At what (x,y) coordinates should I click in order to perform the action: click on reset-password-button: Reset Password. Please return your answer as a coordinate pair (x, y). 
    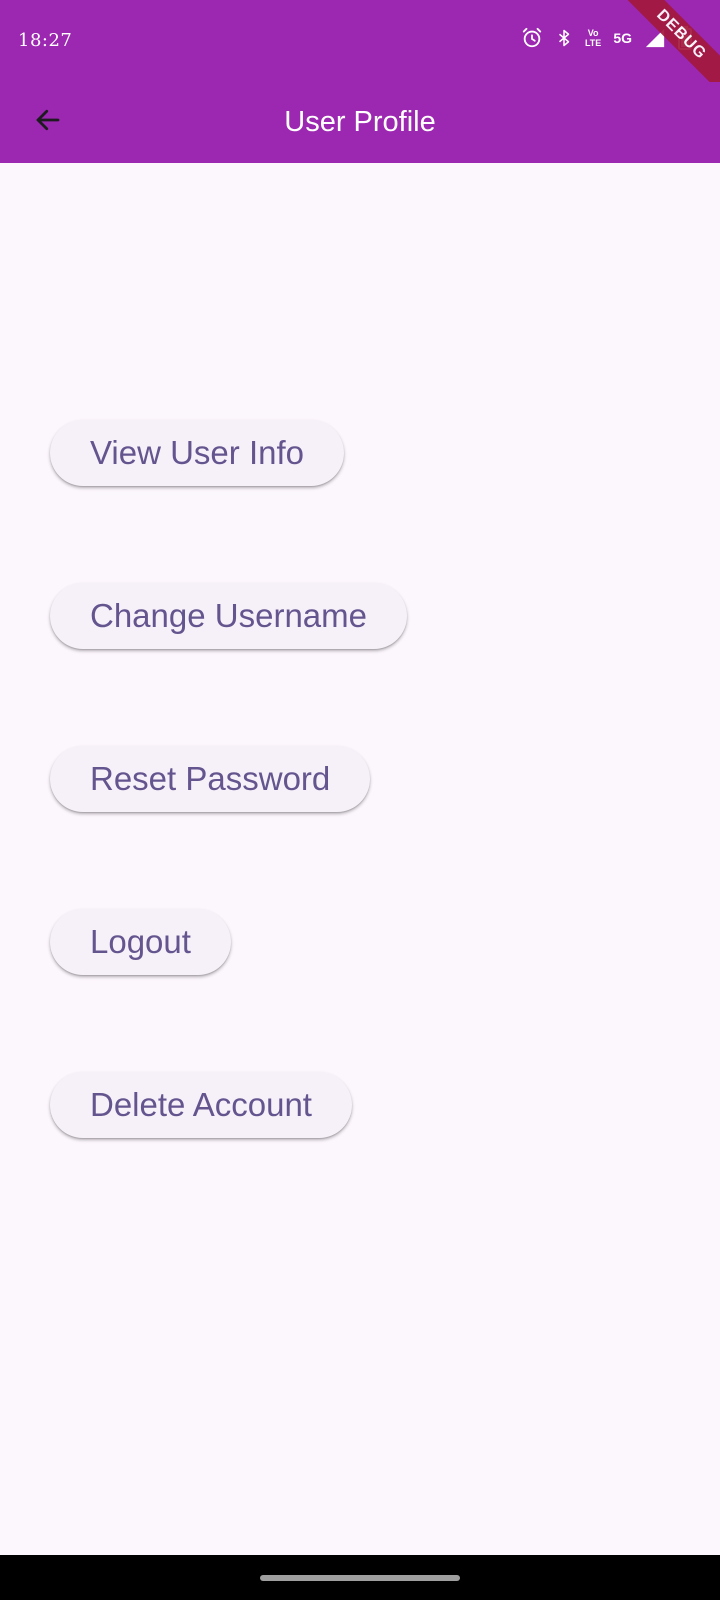
    Looking at the image, I should click on (210, 779).